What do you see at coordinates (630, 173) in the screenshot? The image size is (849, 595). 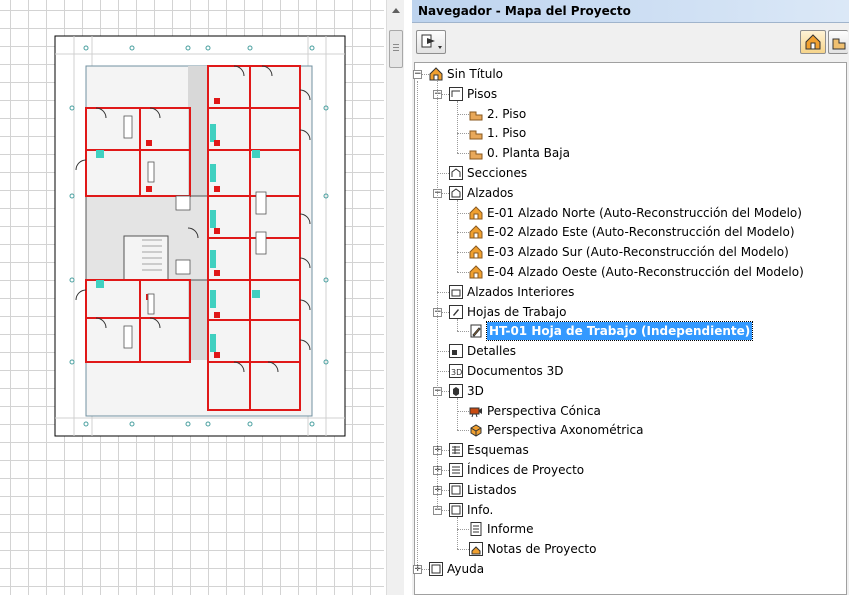 I see `tree-item-secciones: Secciones` at bounding box center [630, 173].